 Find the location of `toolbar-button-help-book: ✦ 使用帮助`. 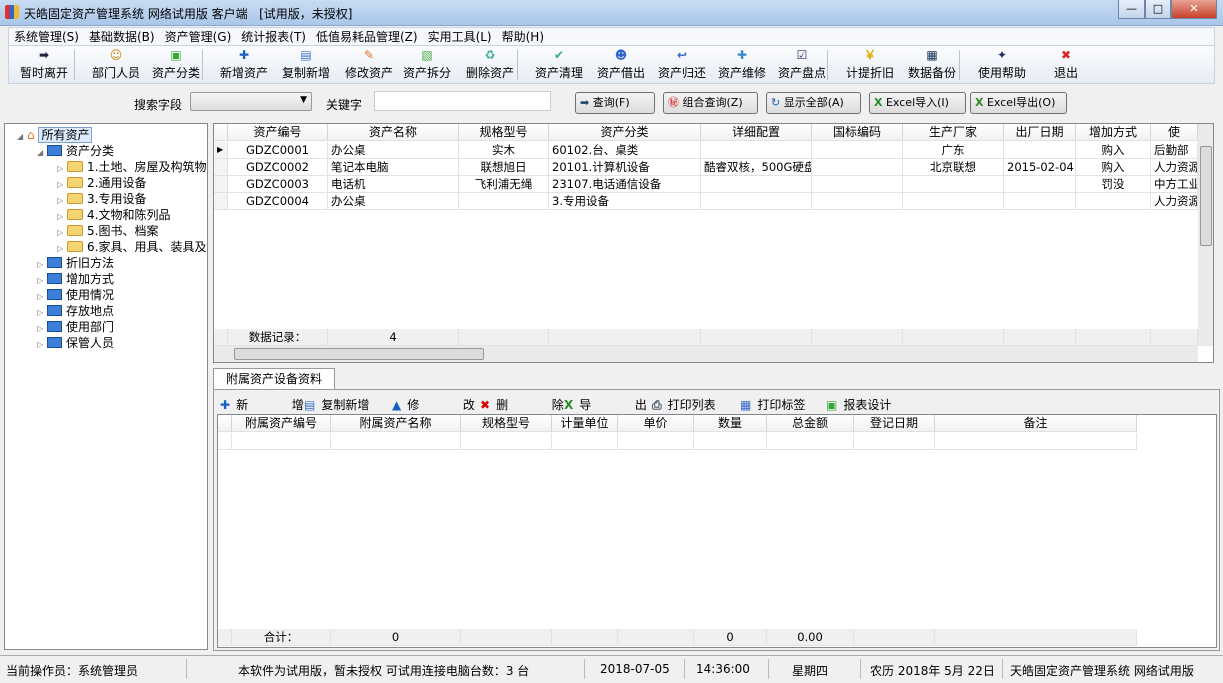

toolbar-button-help-book: ✦ 使用帮助 is located at coordinates (1002, 64).